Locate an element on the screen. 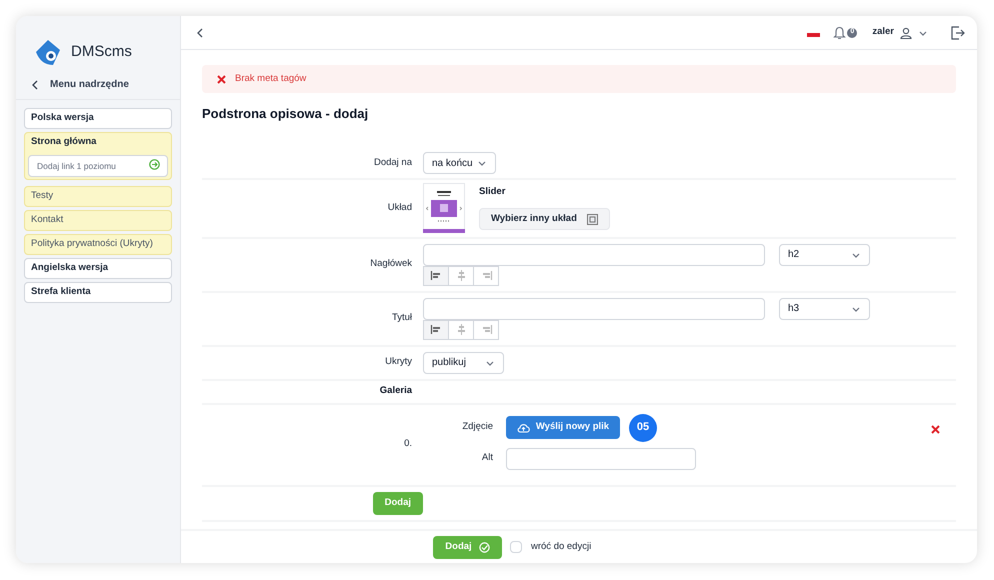 The image size is (994, 580). menu-item: Kontakt is located at coordinates (98, 220).